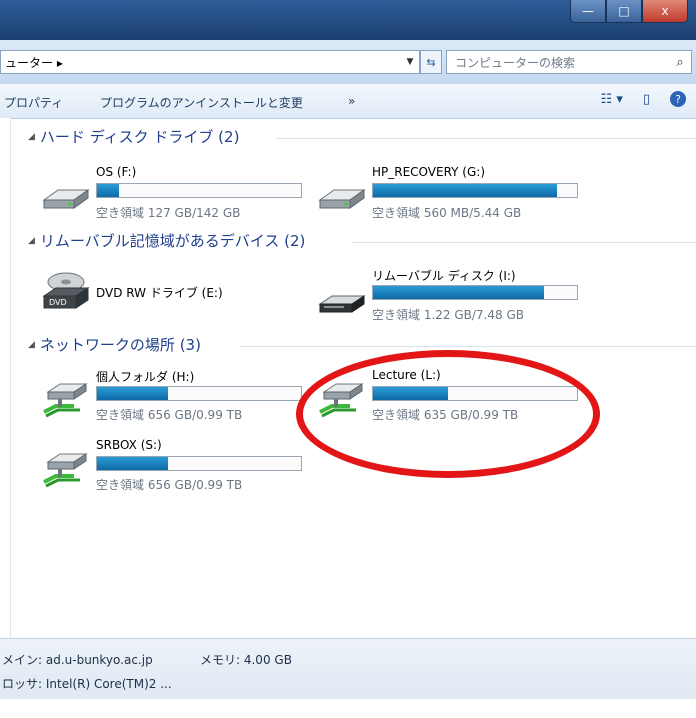  What do you see at coordinates (342, 304) in the screenshot?
I see `removable-disk-icon` at bounding box center [342, 304].